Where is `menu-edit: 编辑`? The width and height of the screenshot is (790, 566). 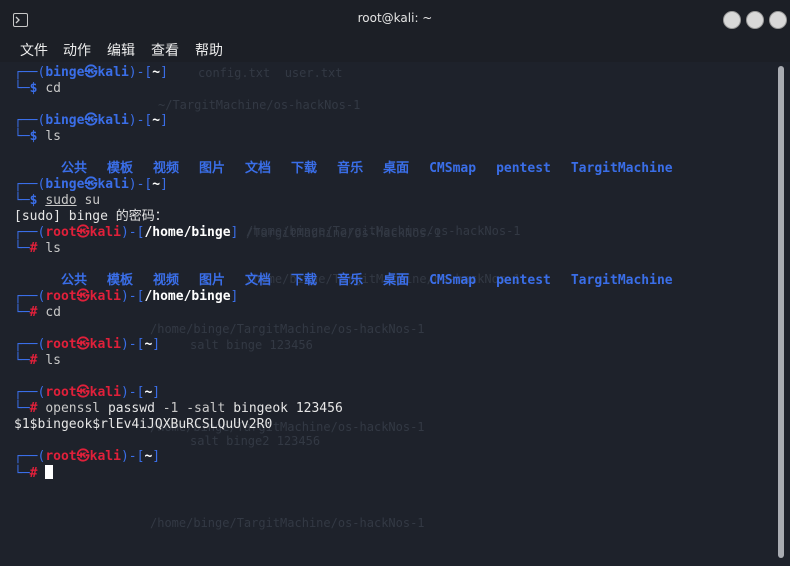
menu-edit: 编辑 is located at coordinates (121, 50).